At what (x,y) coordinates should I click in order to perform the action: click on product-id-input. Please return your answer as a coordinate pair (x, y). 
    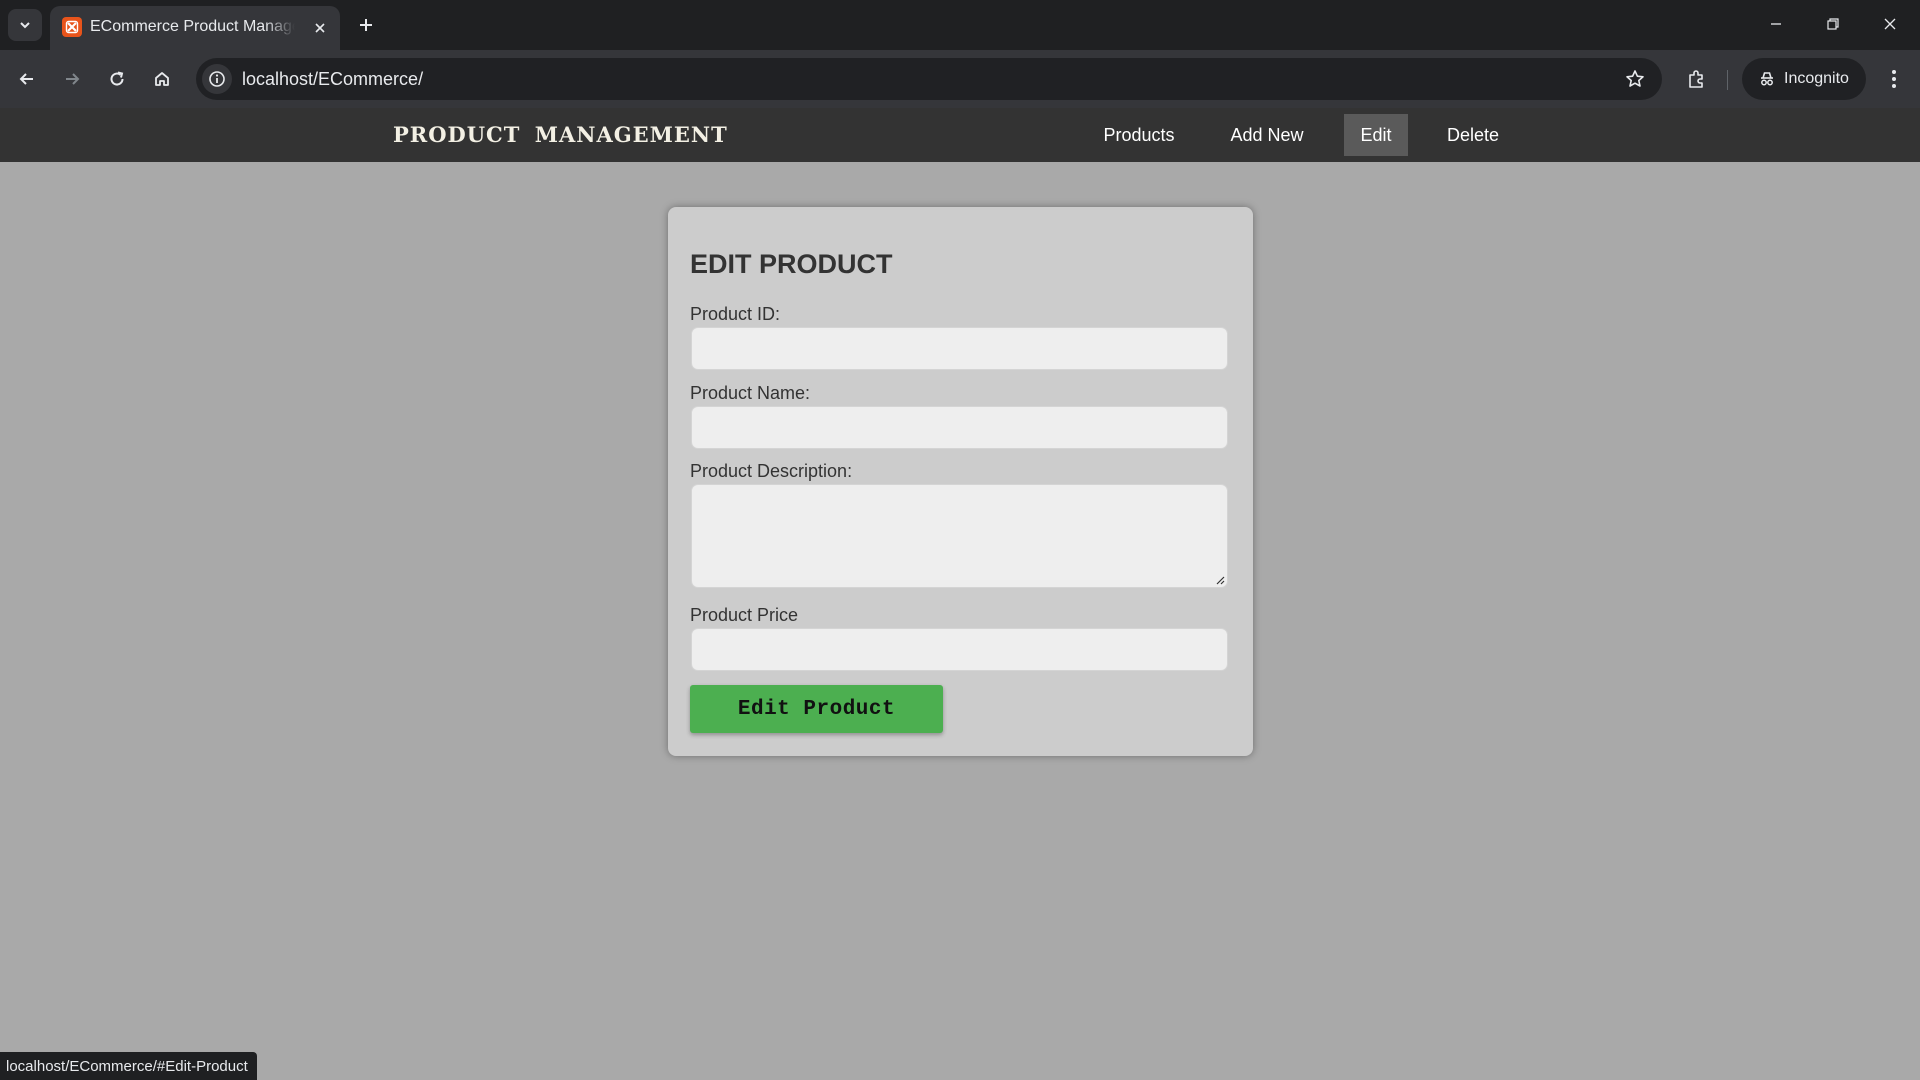
    Looking at the image, I should click on (959, 348).